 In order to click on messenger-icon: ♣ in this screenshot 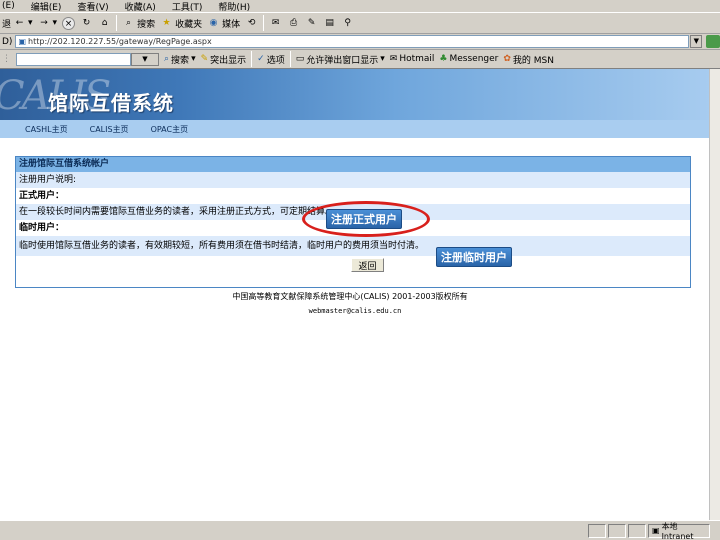, I will do `click(443, 59)`.